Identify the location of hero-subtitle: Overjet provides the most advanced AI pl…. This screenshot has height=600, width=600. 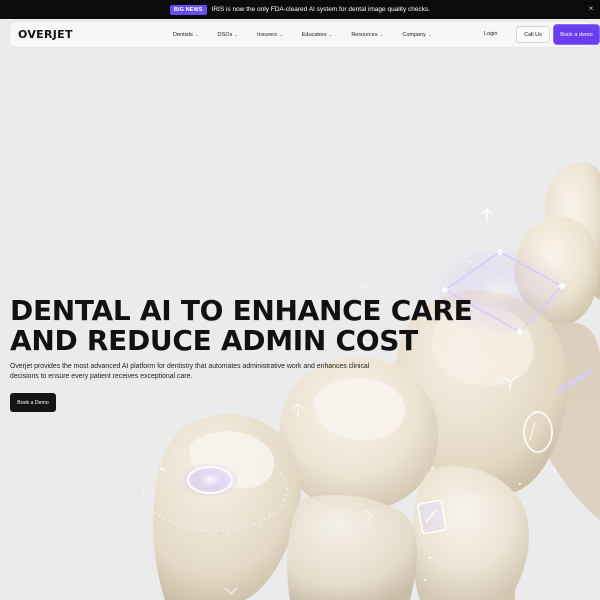
(190, 371).